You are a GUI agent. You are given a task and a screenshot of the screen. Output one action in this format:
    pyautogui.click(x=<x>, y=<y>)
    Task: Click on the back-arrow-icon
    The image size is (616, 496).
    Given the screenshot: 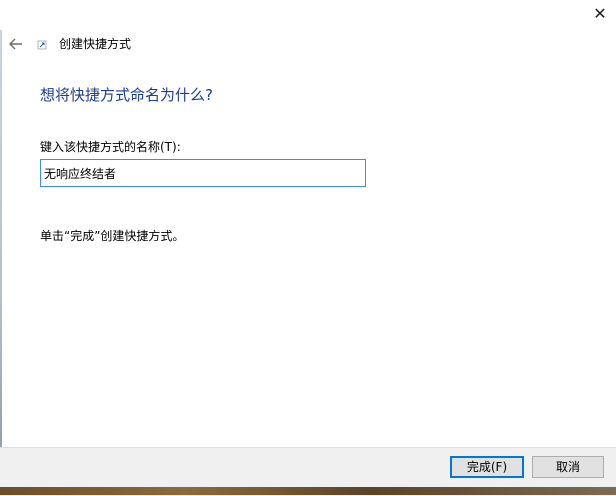 What is the action you would take?
    pyautogui.click(x=15, y=44)
    